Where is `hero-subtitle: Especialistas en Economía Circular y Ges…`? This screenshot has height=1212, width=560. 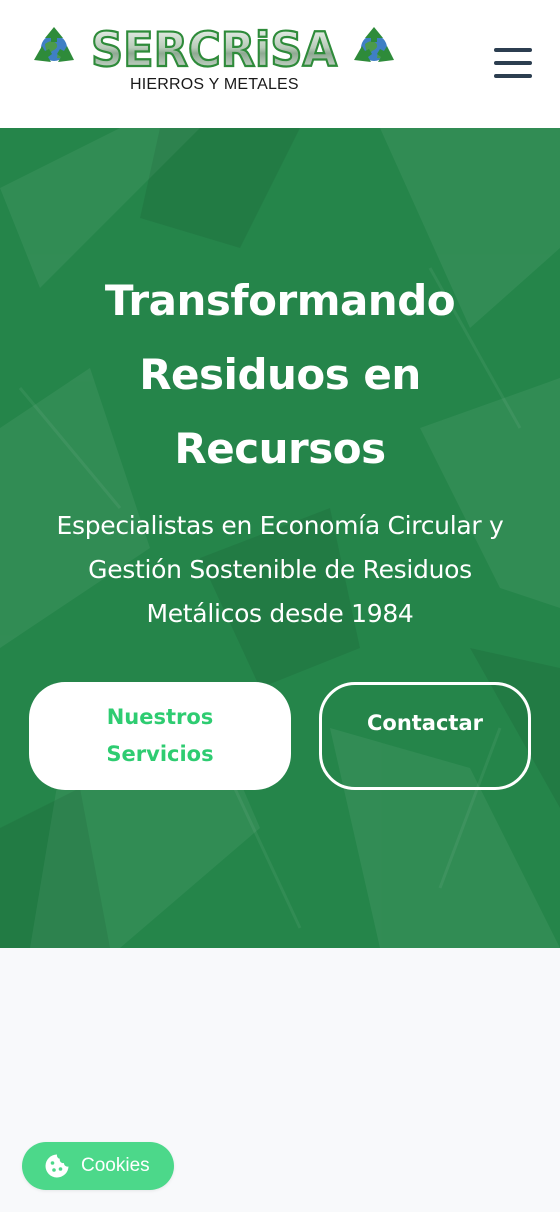
hero-subtitle: Especialistas en Economía Circular y Ges… is located at coordinates (280, 569).